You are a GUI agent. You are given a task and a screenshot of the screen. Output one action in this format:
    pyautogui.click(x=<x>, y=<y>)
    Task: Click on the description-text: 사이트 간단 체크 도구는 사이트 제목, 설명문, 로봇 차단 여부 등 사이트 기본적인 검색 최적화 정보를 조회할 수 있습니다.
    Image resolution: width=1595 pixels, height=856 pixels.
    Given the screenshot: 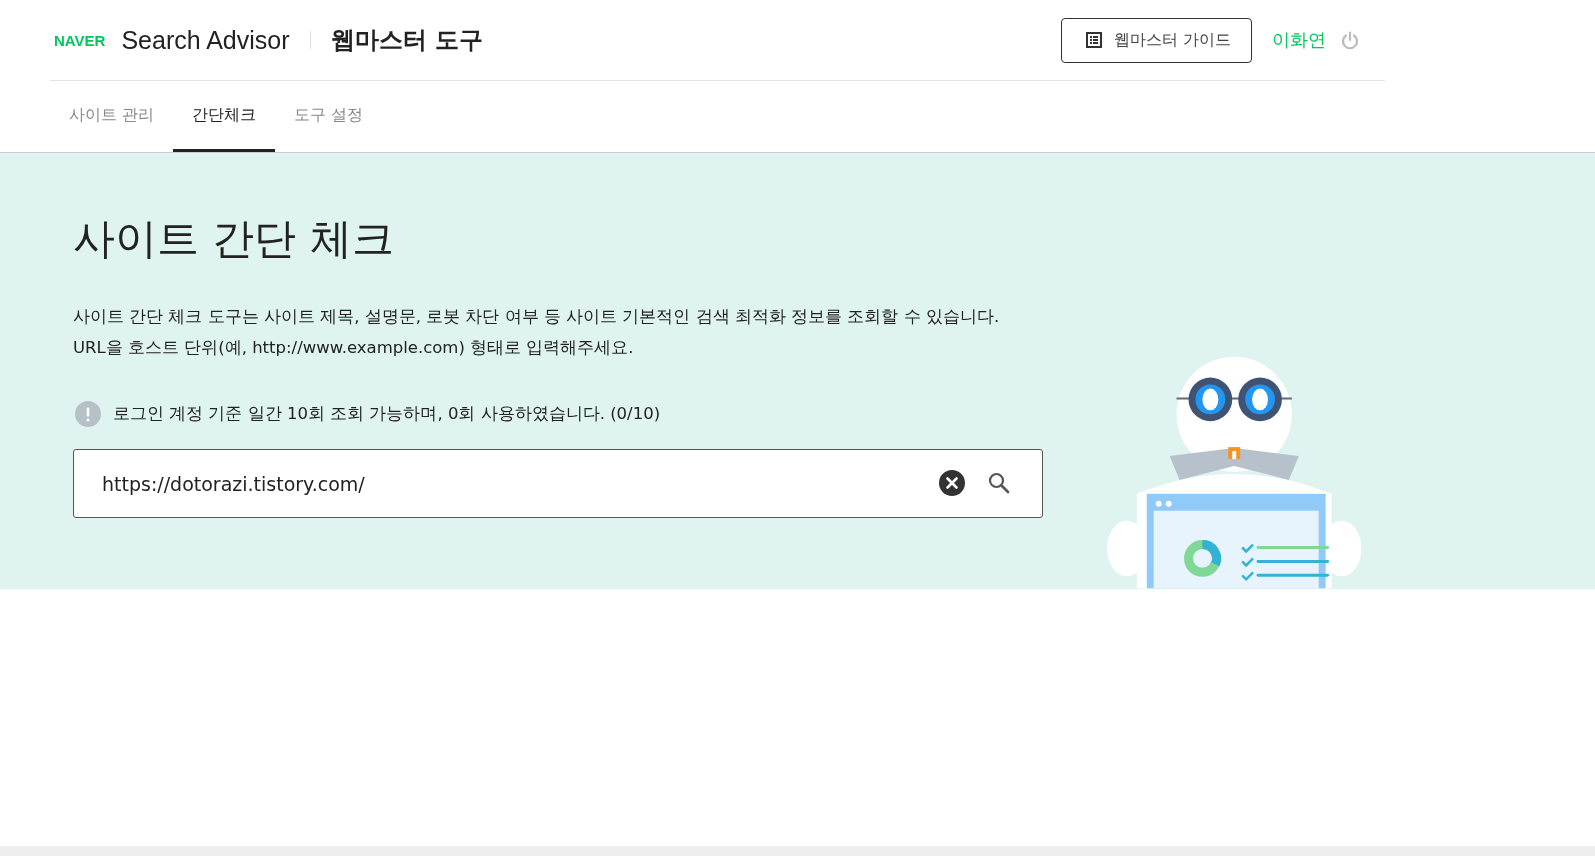 What is the action you would take?
    pyautogui.click(x=537, y=317)
    